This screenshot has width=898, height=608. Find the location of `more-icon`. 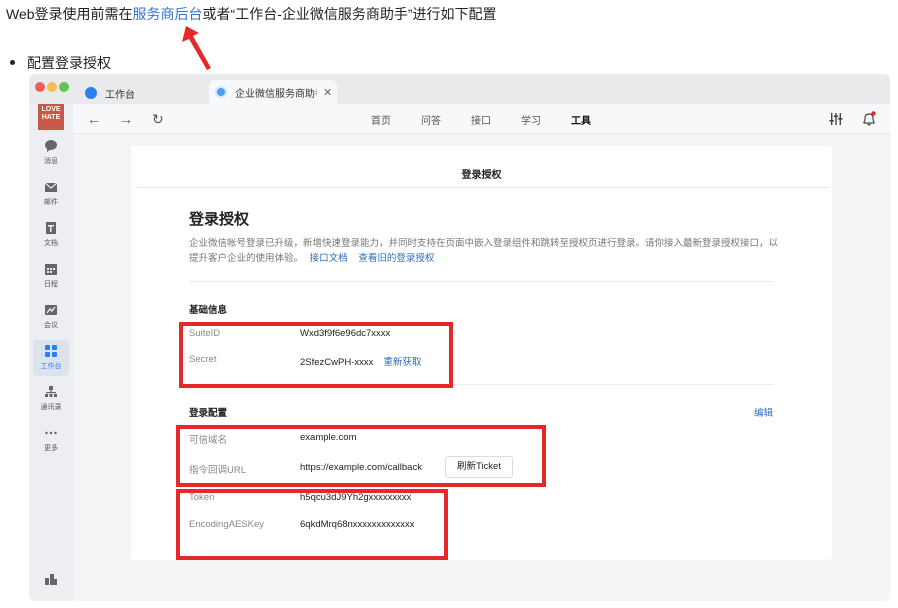

more-icon is located at coordinates (51, 433).